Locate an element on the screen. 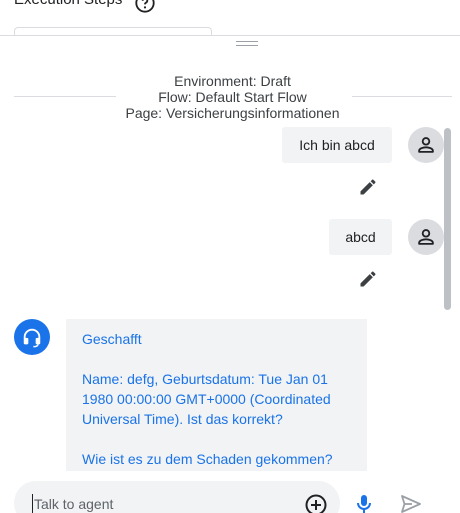  chat-input-bar is located at coordinates (177, 497).